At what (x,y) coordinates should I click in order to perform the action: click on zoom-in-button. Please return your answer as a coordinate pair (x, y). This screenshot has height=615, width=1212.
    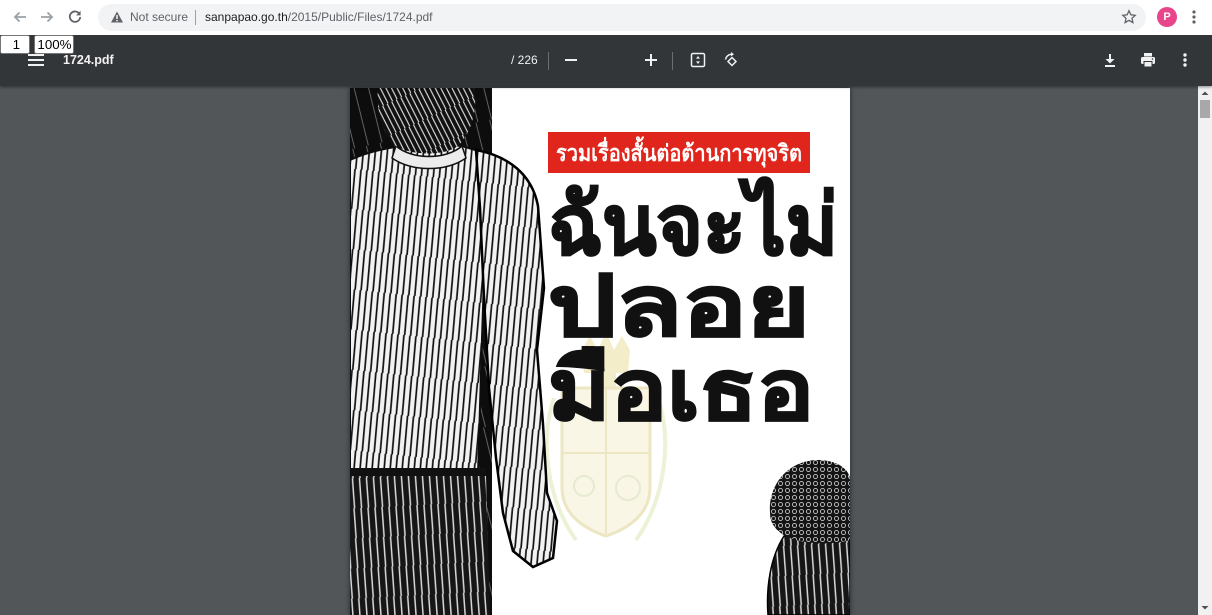
    Looking at the image, I should click on (651, 60).